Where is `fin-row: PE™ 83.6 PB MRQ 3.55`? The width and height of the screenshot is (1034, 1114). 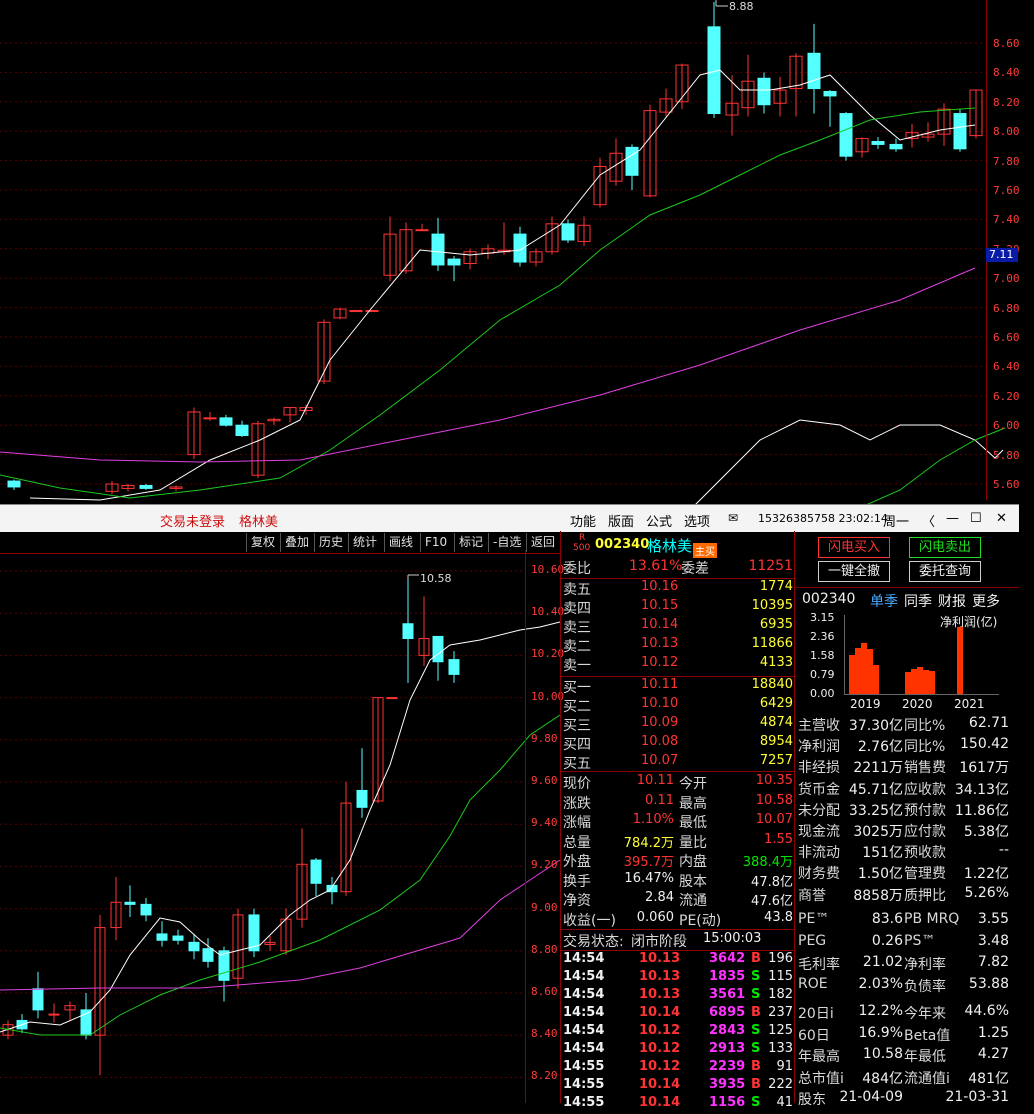
fin-row: PE™ 83.6 PB MRQ 3.55 is located at coordinates (903, 919).